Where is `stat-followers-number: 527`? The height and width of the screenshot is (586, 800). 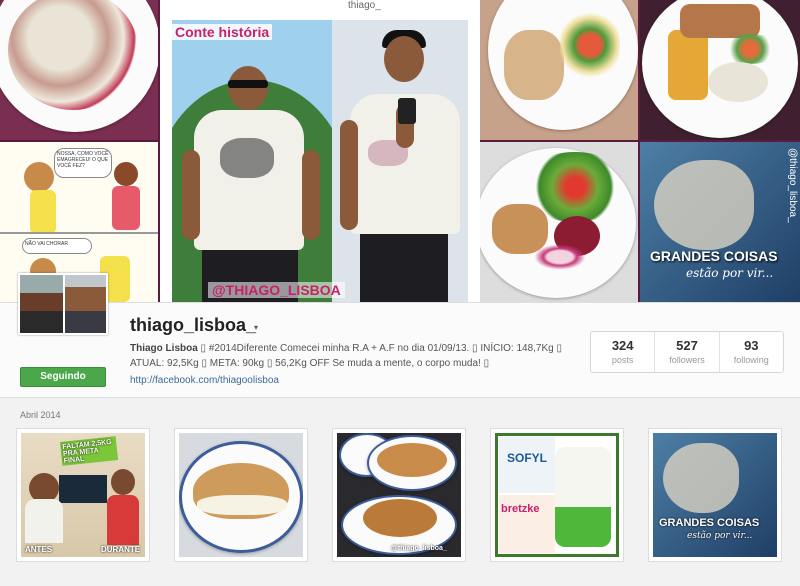
stat-followers-number: 527 is located at coordinates (687, 345).